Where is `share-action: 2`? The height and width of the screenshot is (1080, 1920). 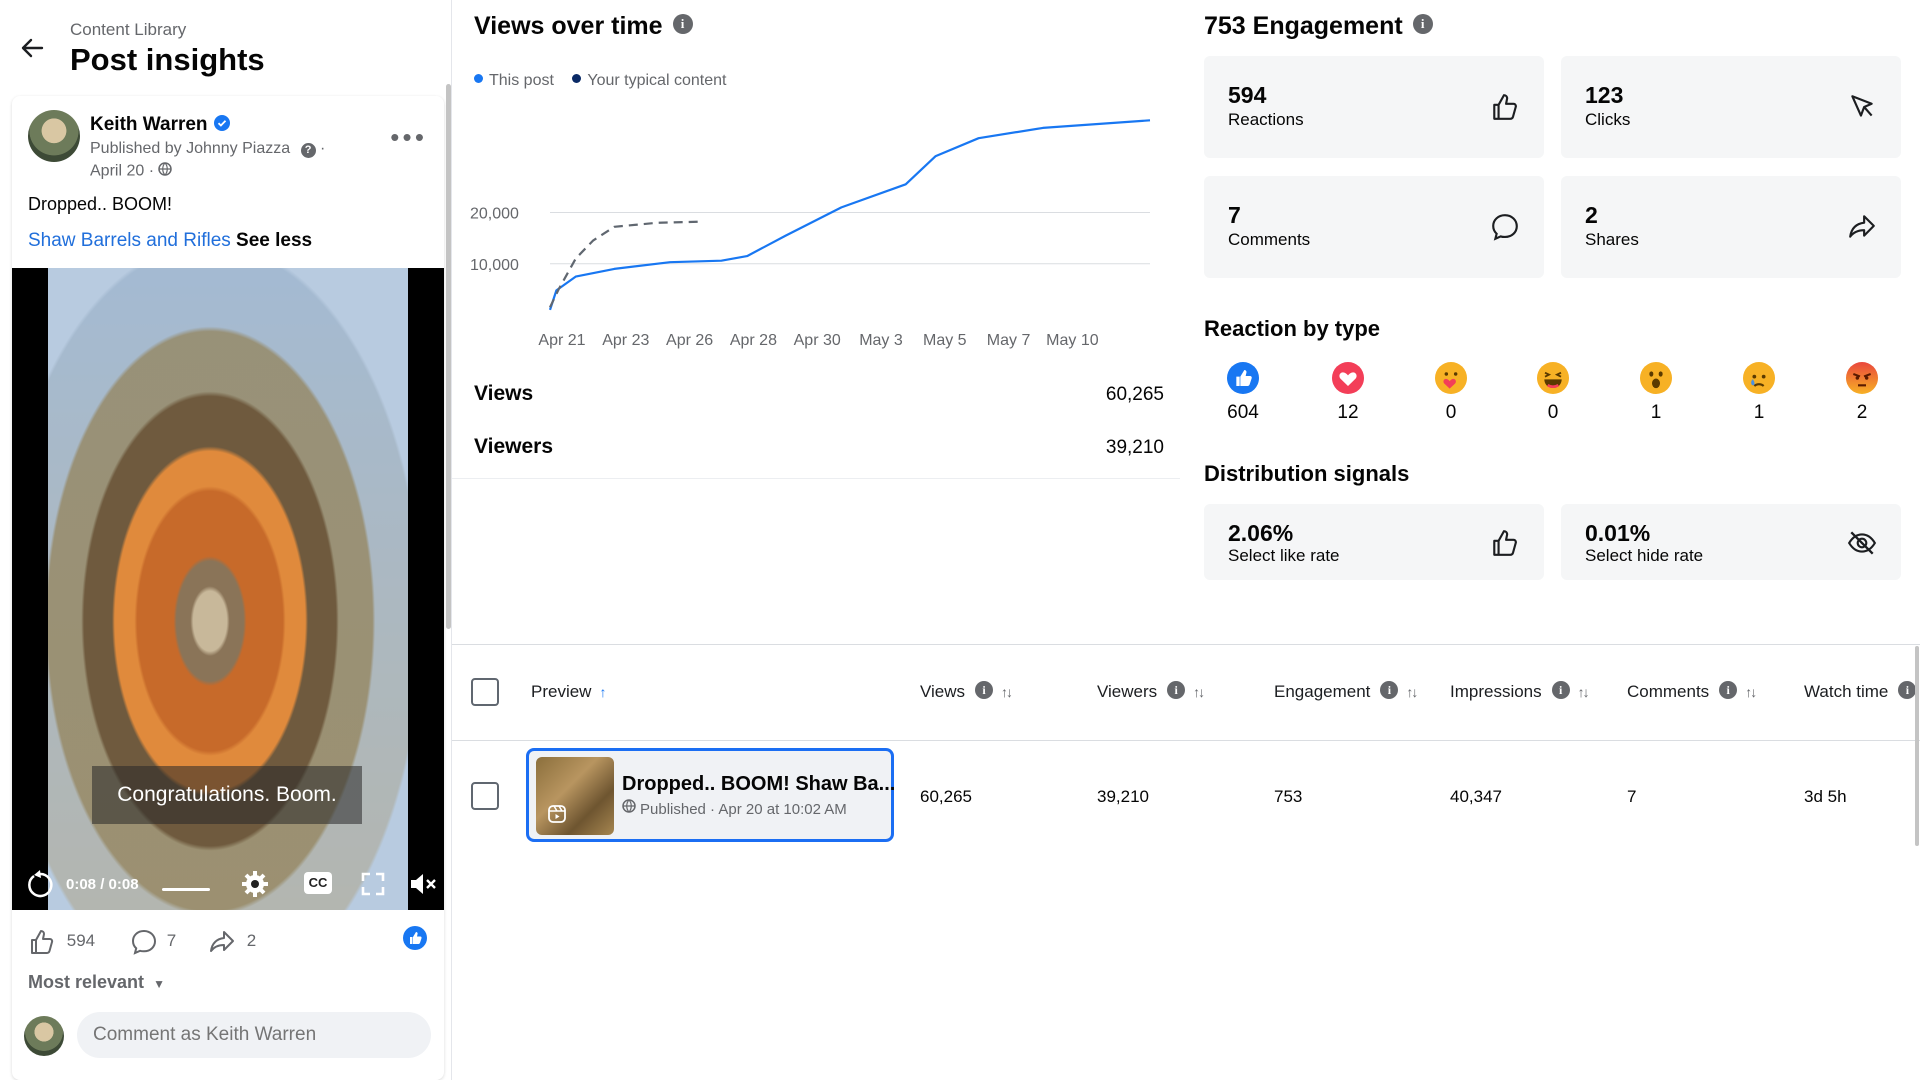
share-action: 2 is located at coordinates (232, 942).